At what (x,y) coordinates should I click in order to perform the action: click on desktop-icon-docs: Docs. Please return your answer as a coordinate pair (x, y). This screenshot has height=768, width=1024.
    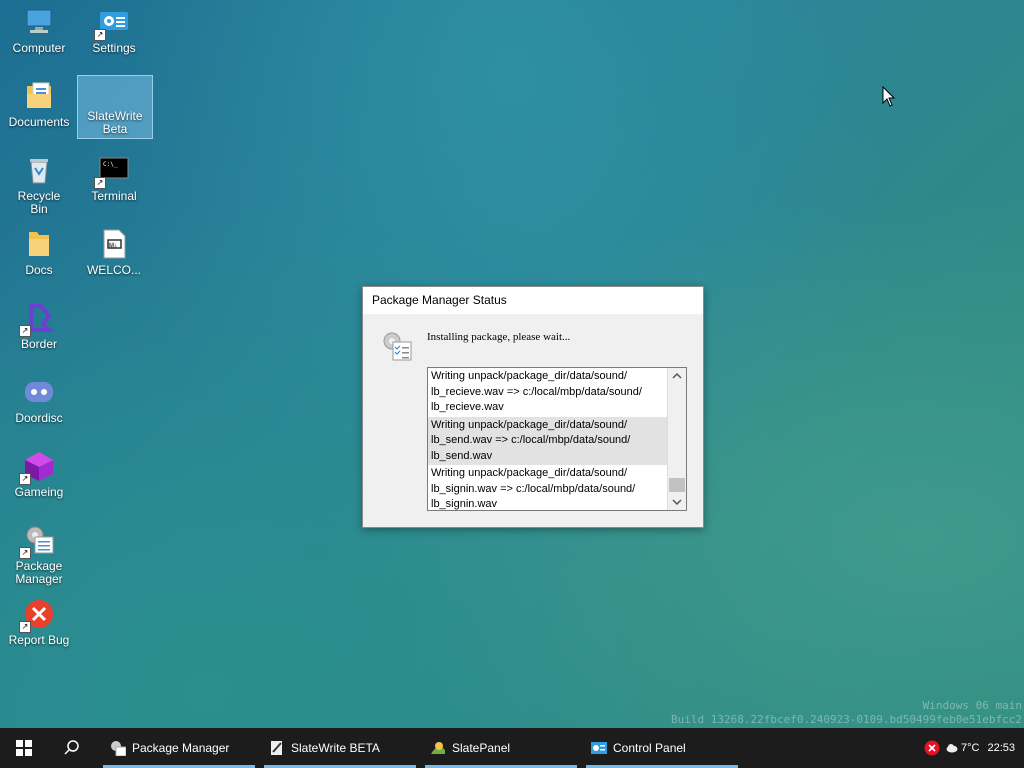
    Looking at the image, I should click on (39, 250).